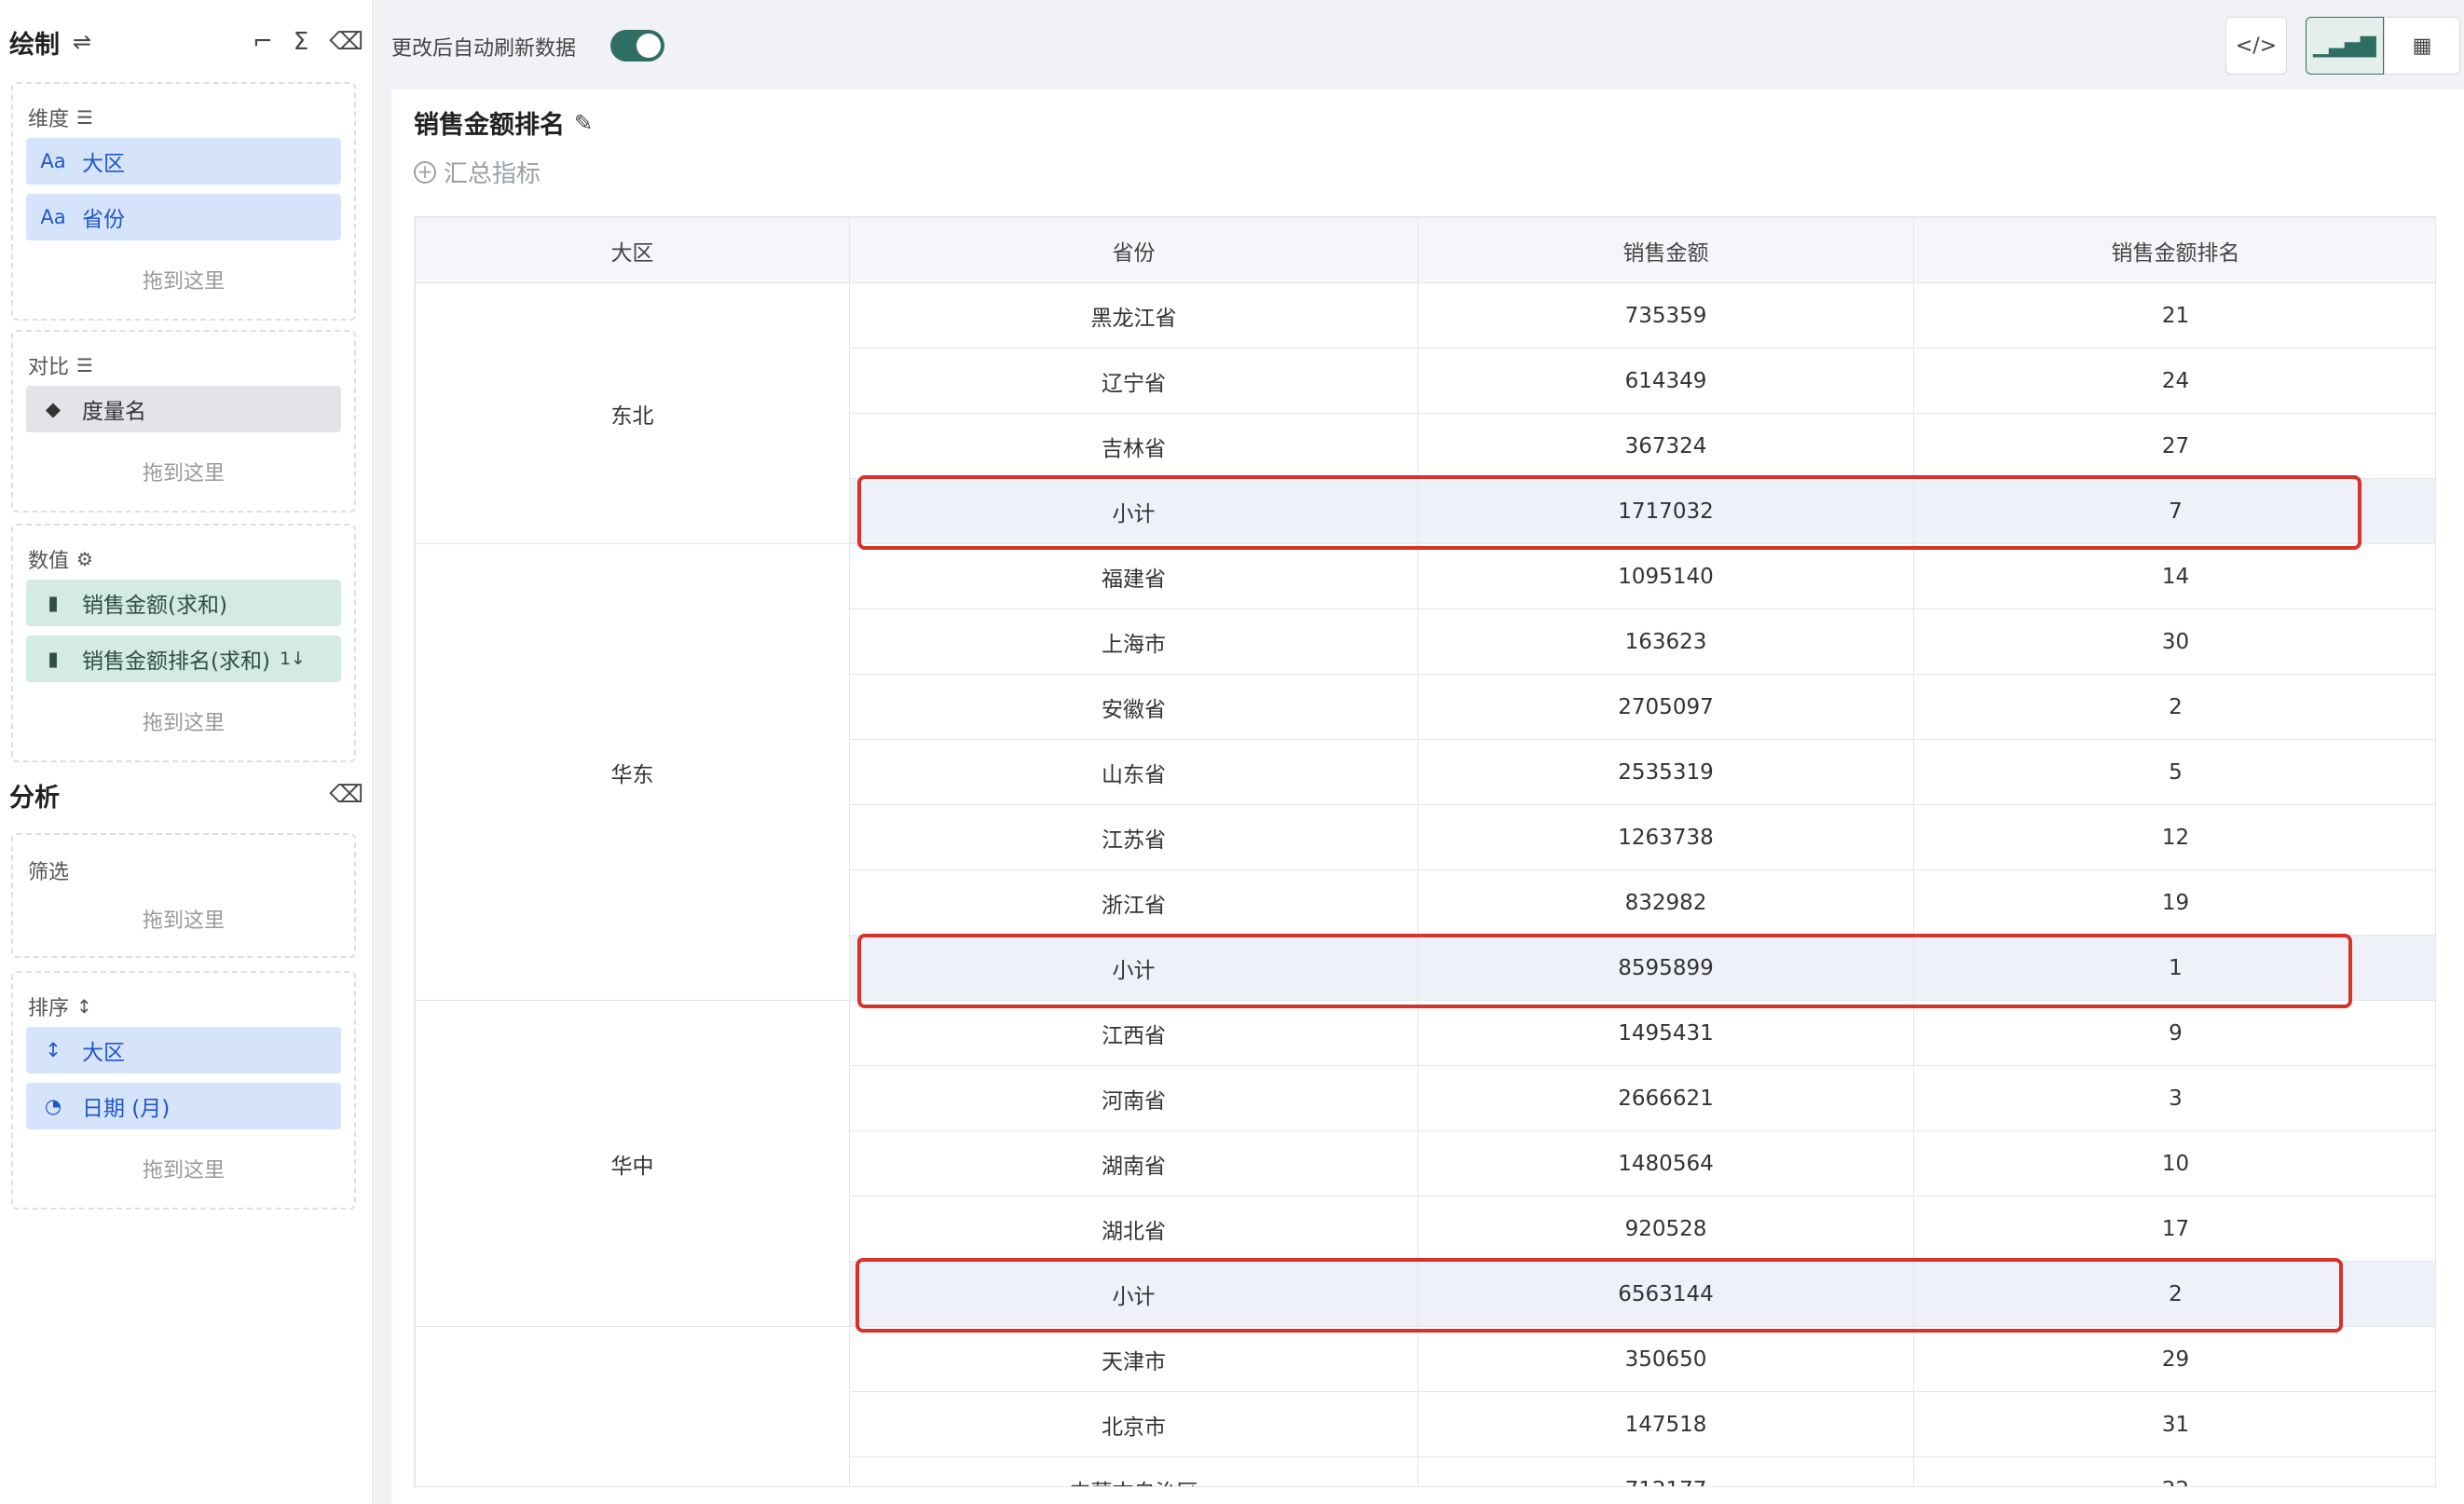 This screenshot has width=2464, height=1504. Describe the element at coordinates (1133, 837) in the screenshot. I see `province-cell: 江苏省` at that location.